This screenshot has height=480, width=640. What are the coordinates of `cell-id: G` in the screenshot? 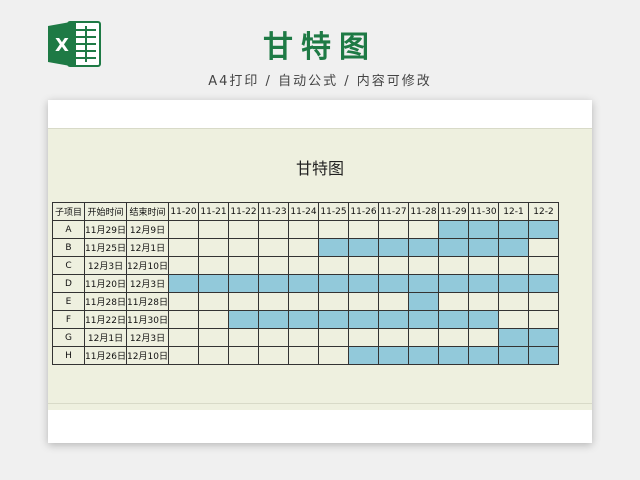 It's located at (68, 337).